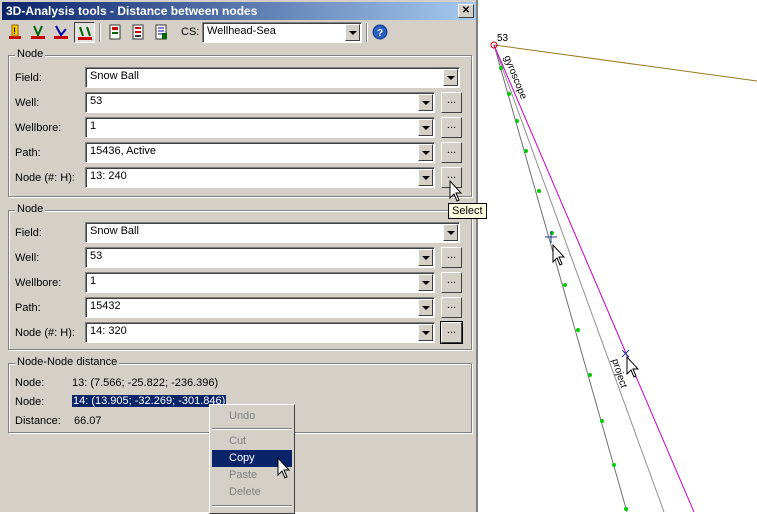 The width and height of the screenshot is (757, 514). I want to click on node-distance-icon, so click(84, 32).